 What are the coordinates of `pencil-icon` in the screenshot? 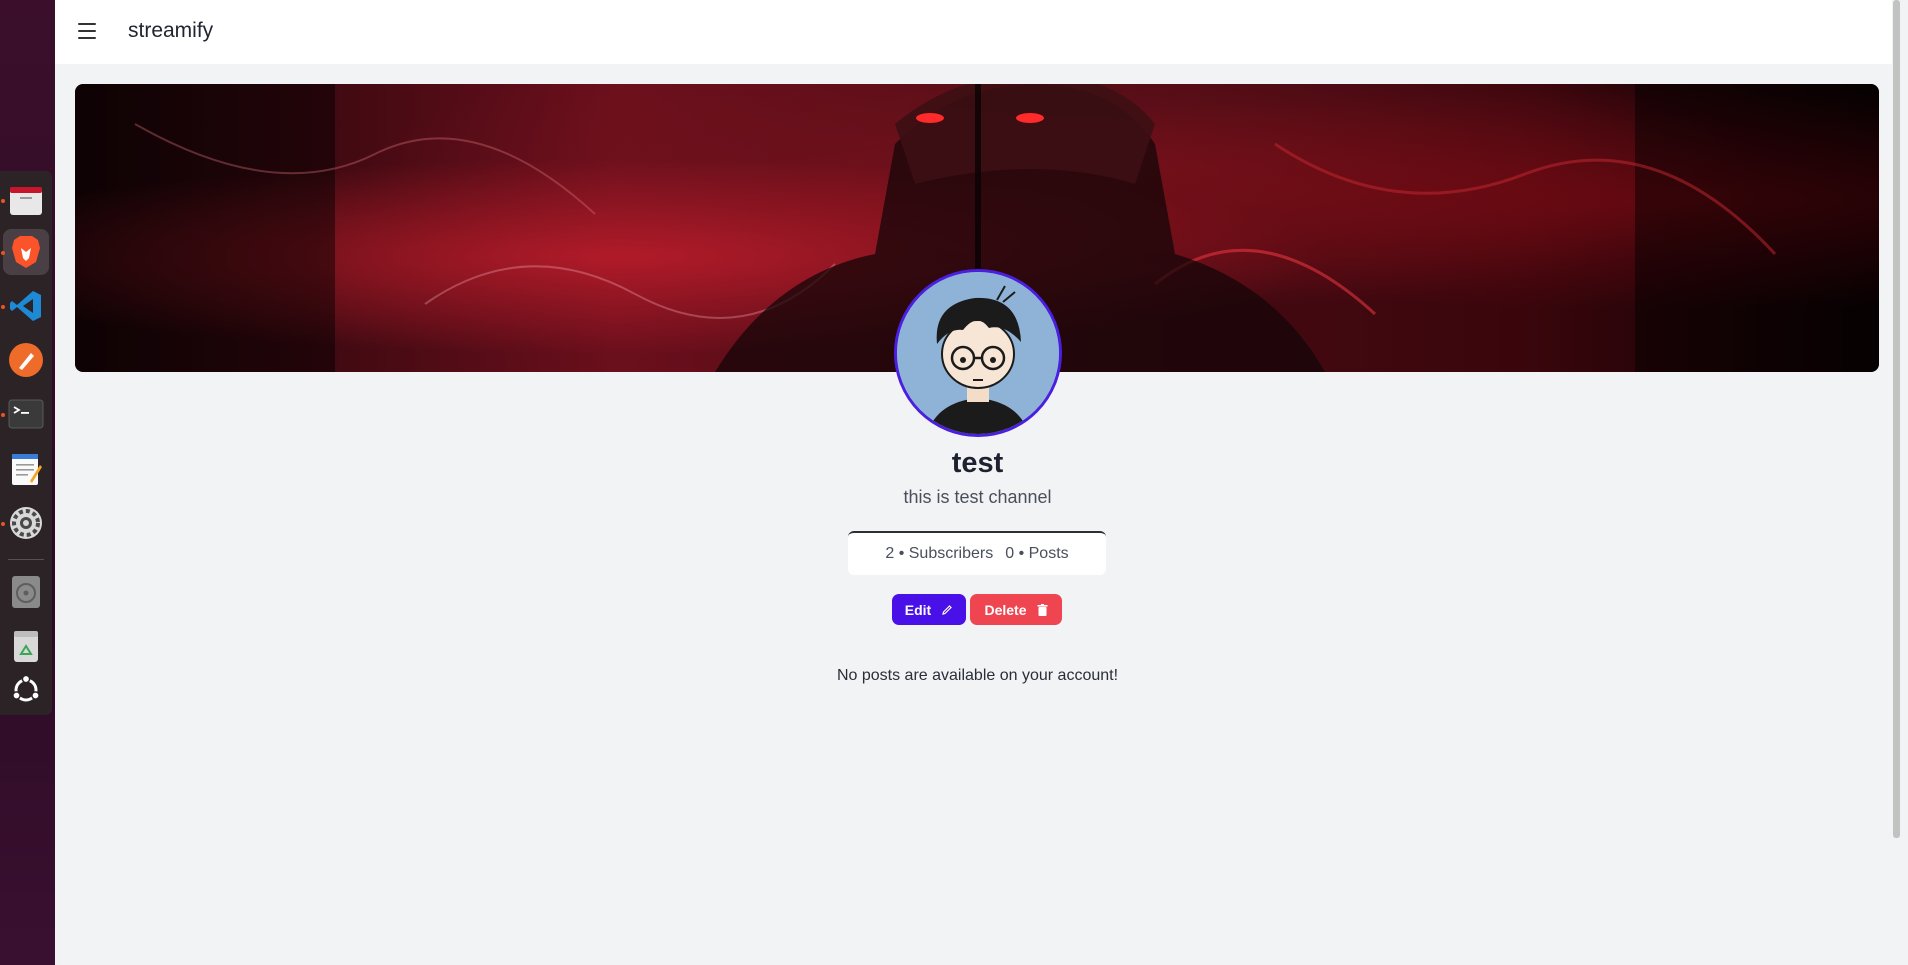 It's located at (947, 609).